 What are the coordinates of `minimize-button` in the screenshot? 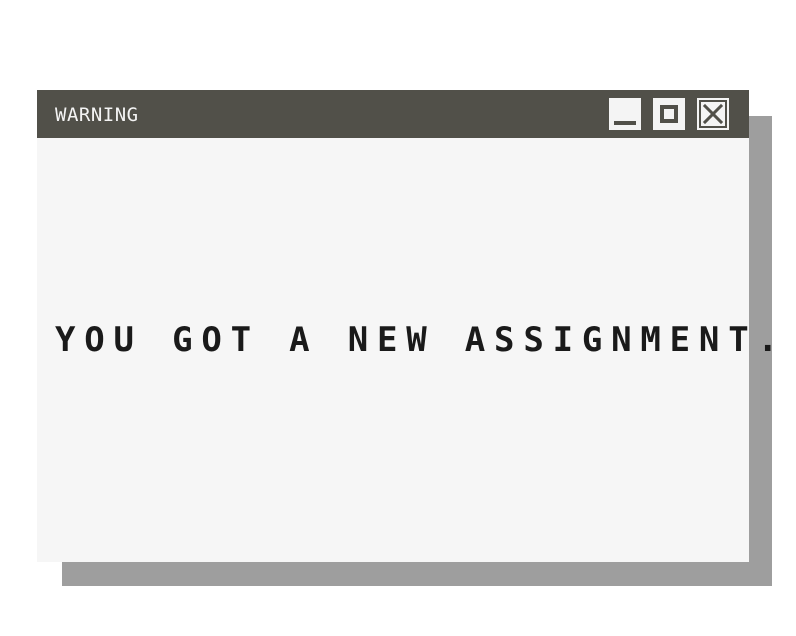 It's located at (625, 114).